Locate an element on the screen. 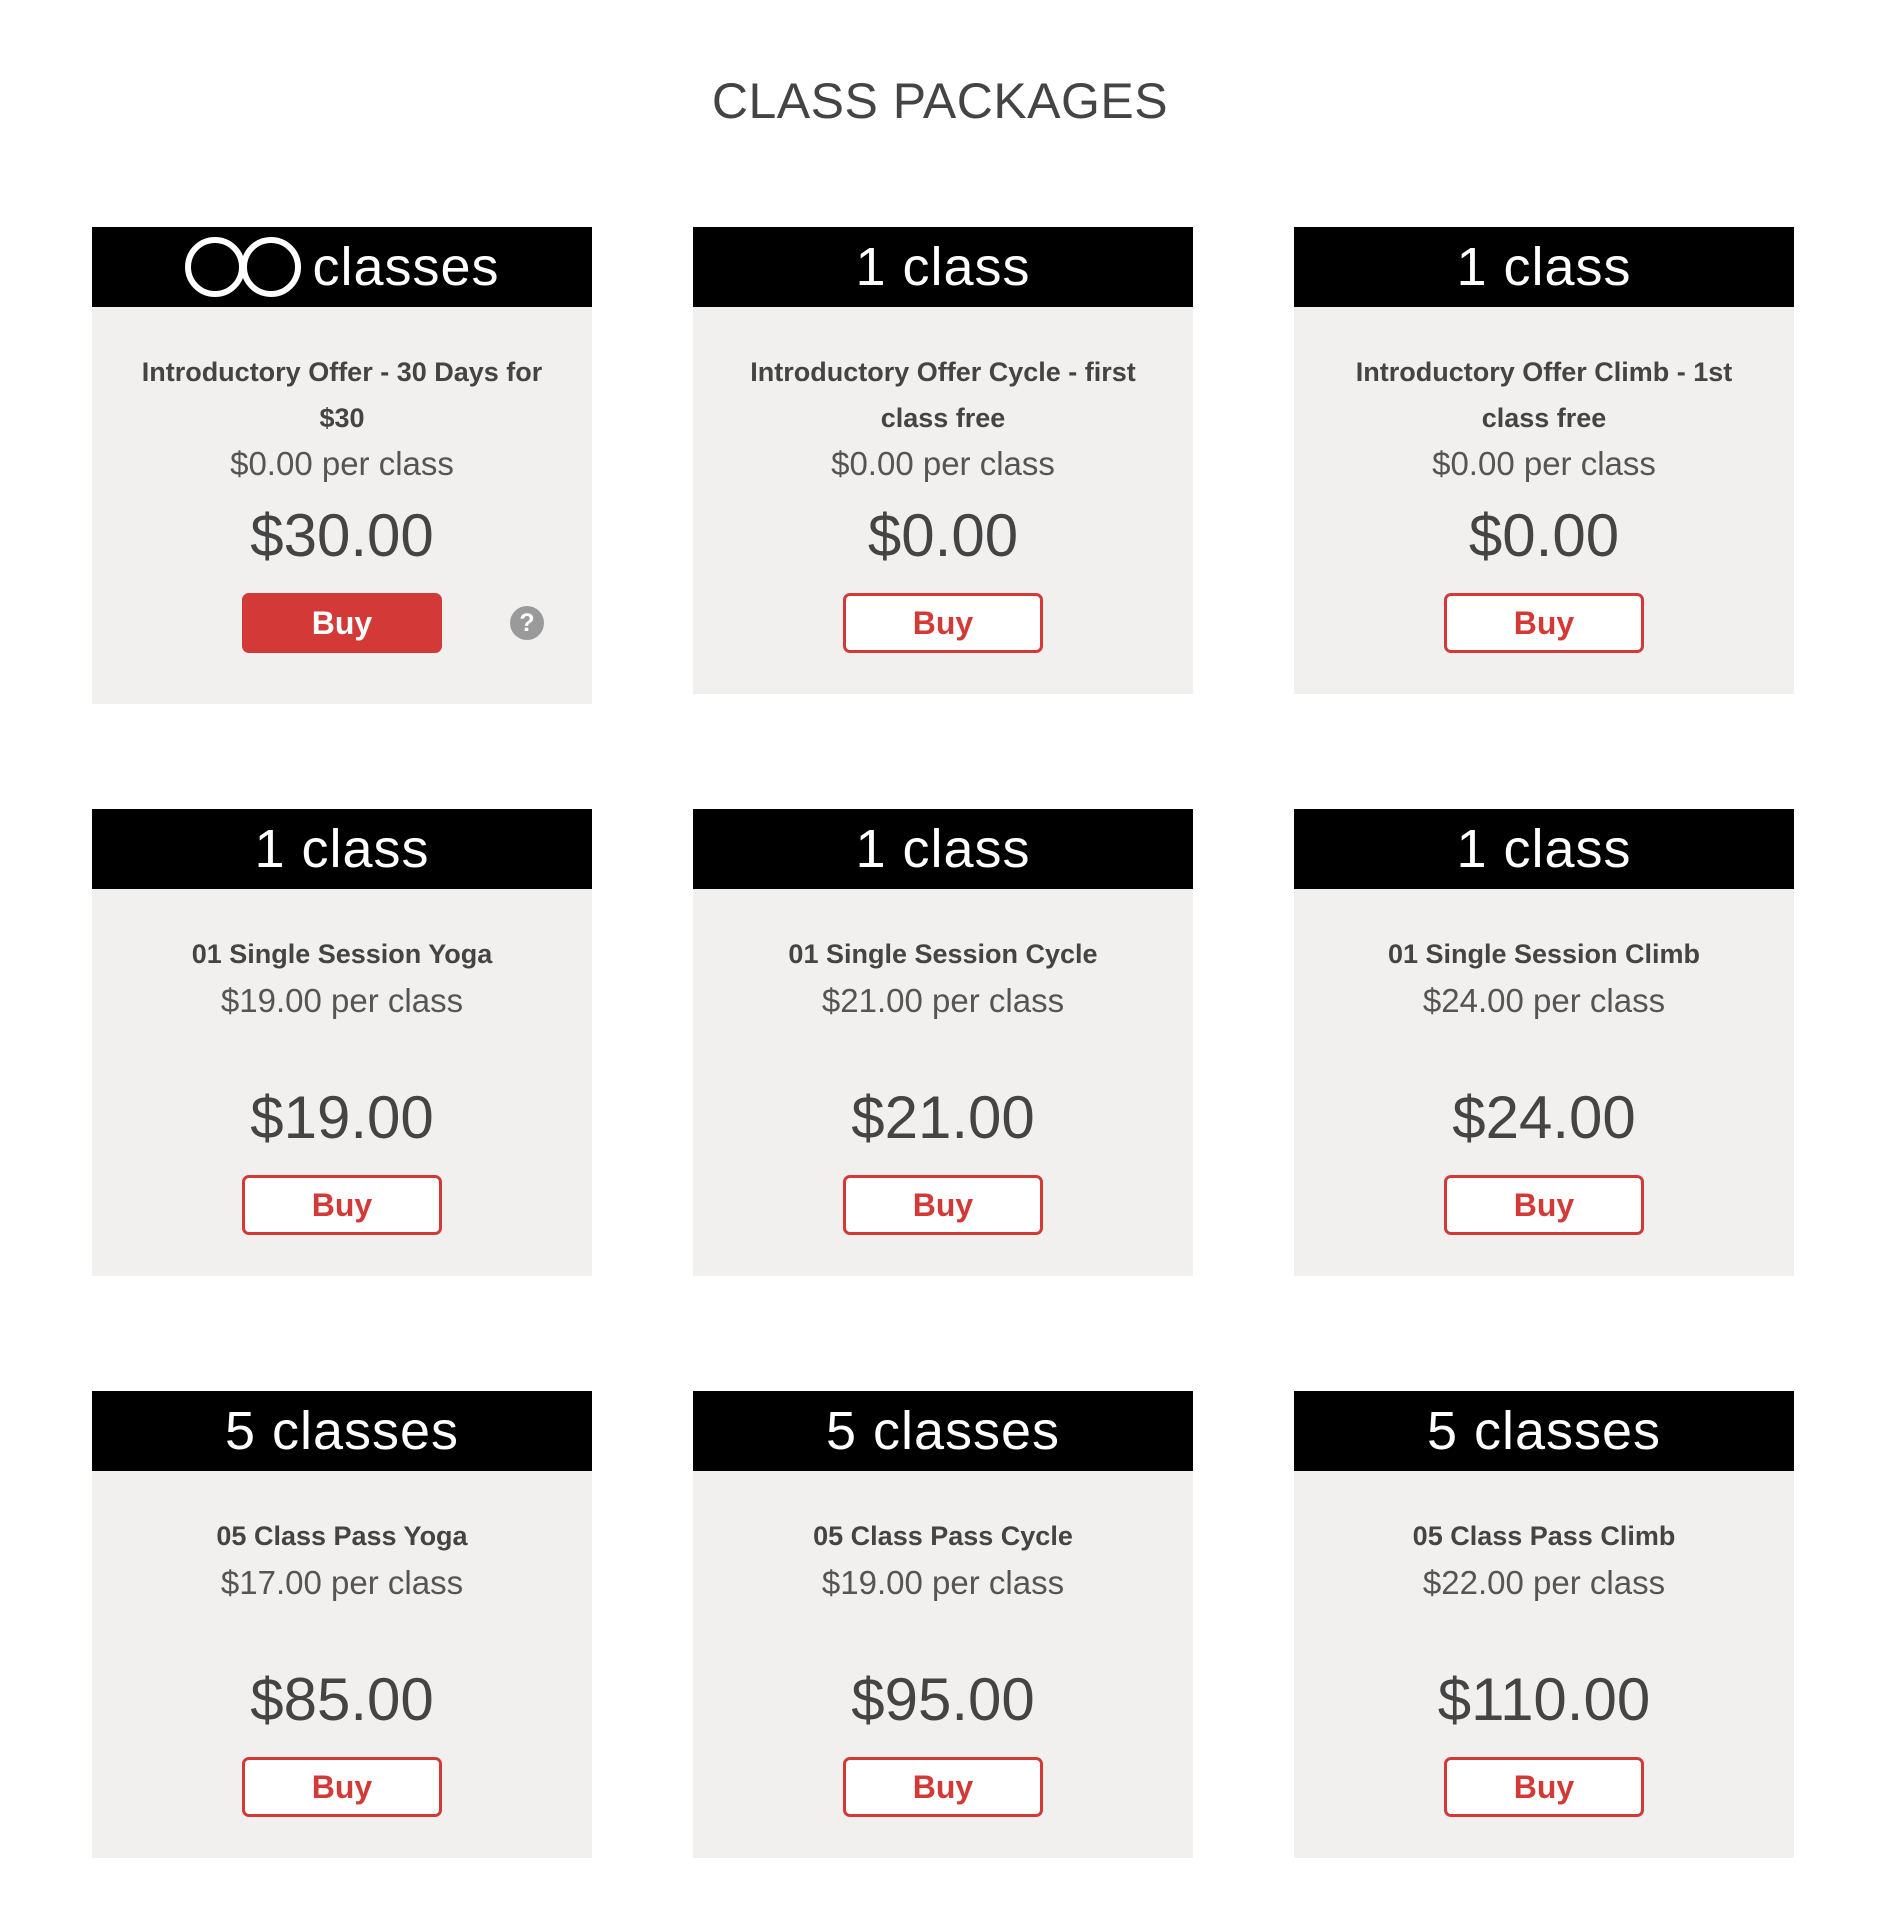 The image size is (1880, 1928). page-title: CLASS PACKAGES is located at coordinates (940, 101).